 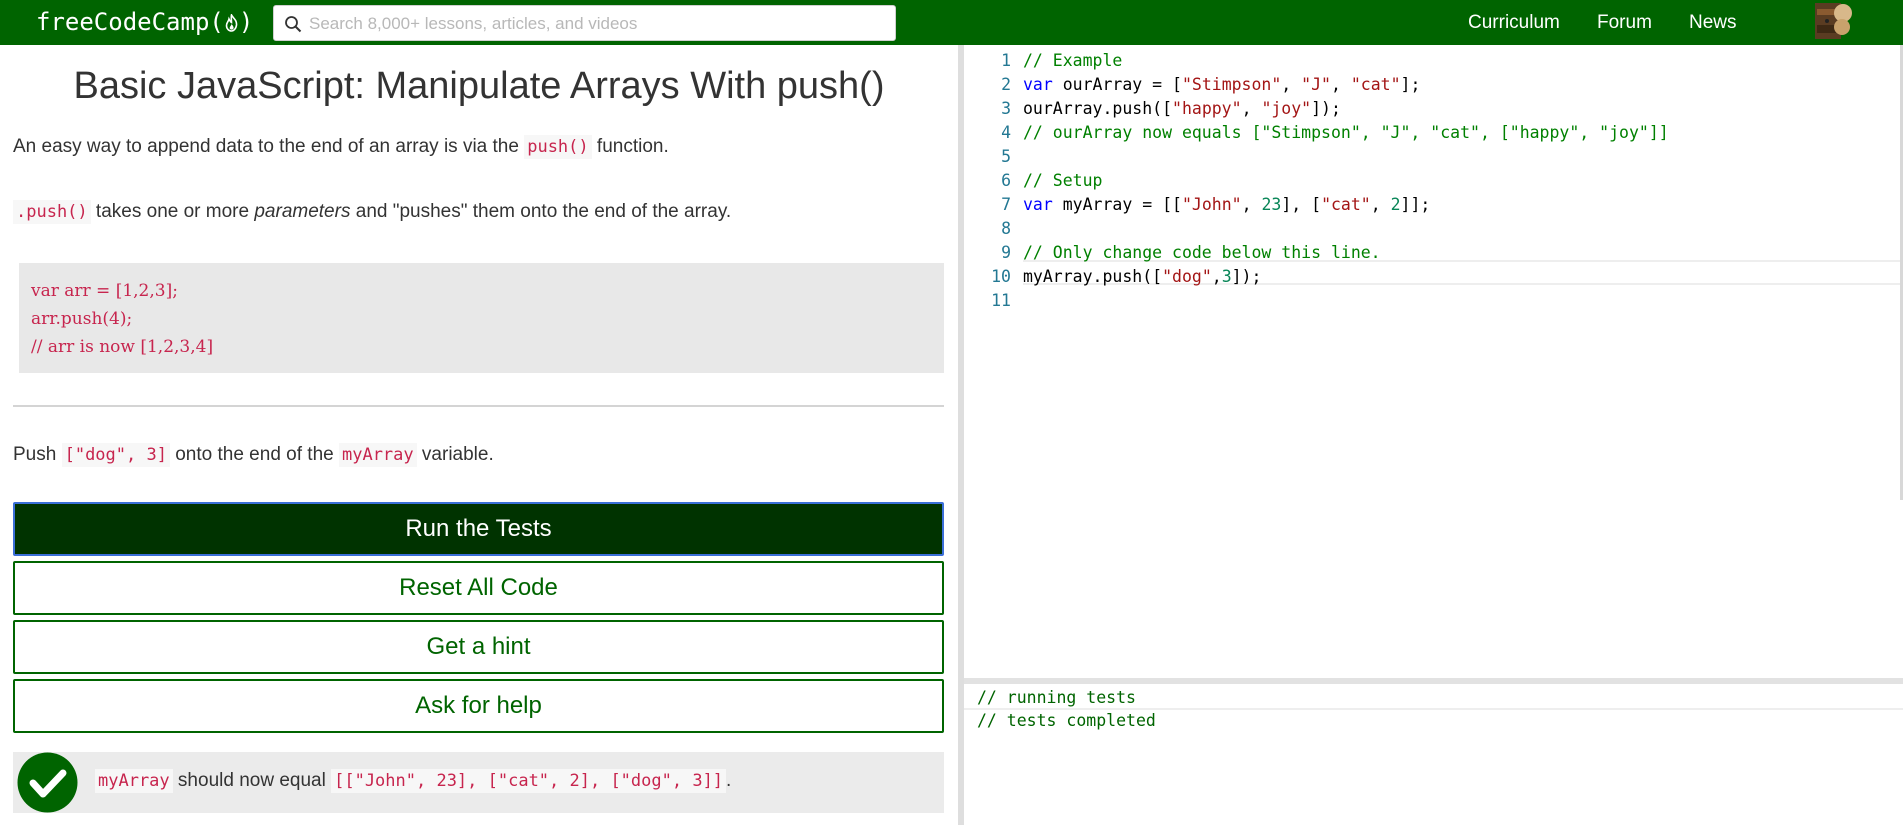 What do you see at coordinates (1834, 21) in the screenshot?
I see `user-avatar` at bounding box center [1834, 21].